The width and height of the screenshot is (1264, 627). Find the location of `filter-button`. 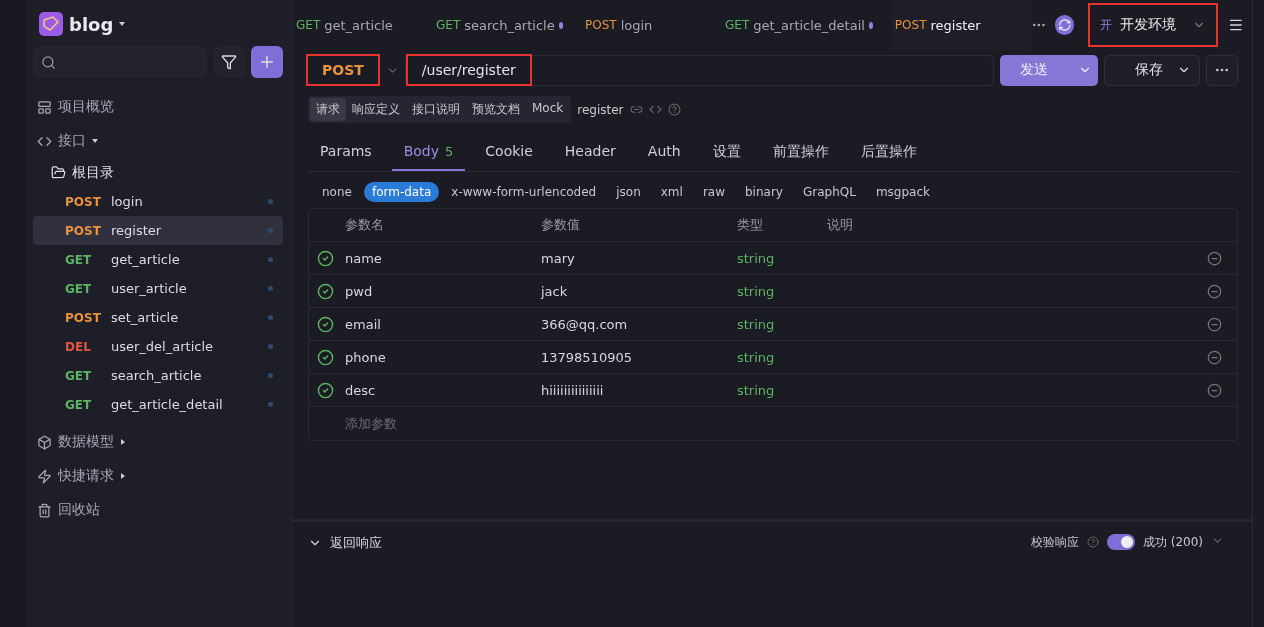

filter-button is located at coordinates (229, 62).